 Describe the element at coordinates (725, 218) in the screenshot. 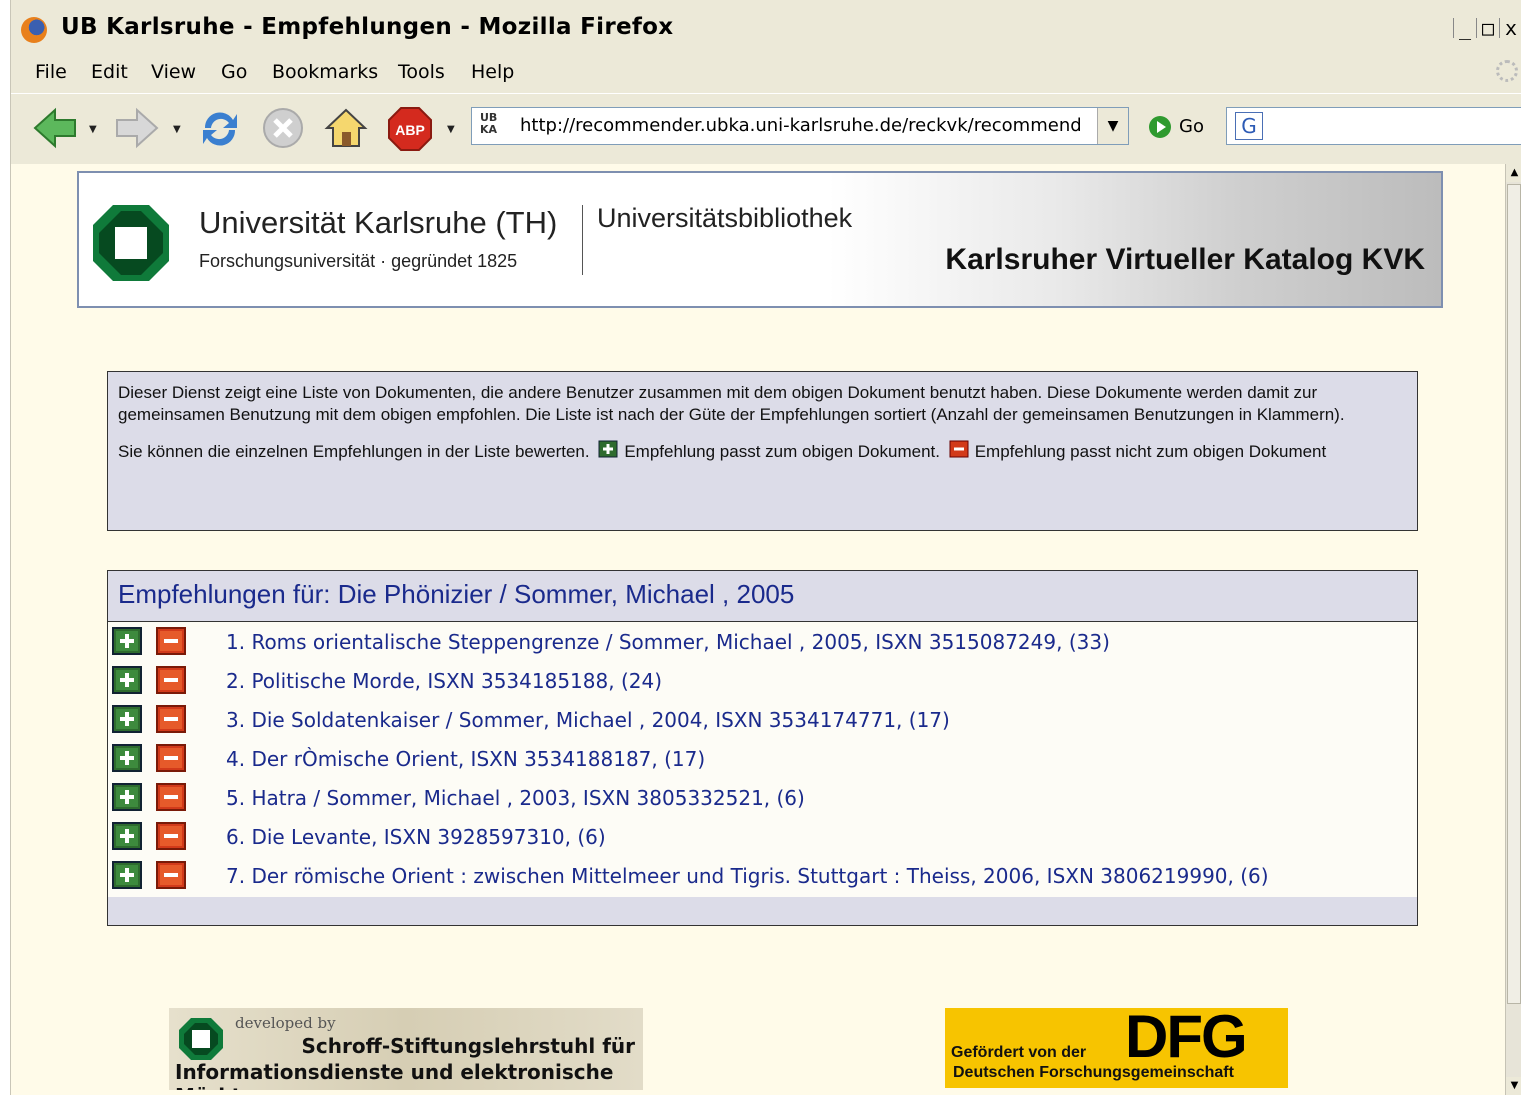

I see `library-name: Universitätsbibliothek` at that location.